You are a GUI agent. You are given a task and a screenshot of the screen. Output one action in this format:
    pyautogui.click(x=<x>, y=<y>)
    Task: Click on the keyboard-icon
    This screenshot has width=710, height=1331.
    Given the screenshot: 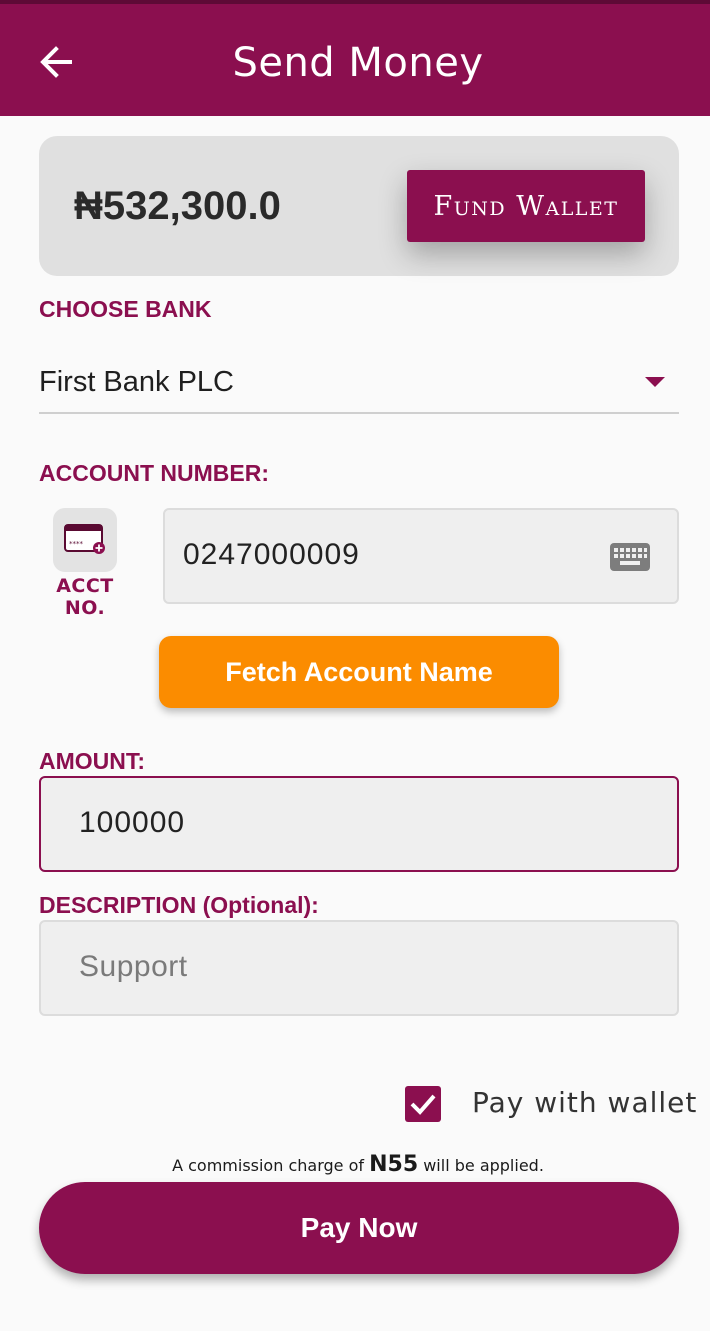 What is the action you would take?
    pyautogui.click(x=630, y=557)
    